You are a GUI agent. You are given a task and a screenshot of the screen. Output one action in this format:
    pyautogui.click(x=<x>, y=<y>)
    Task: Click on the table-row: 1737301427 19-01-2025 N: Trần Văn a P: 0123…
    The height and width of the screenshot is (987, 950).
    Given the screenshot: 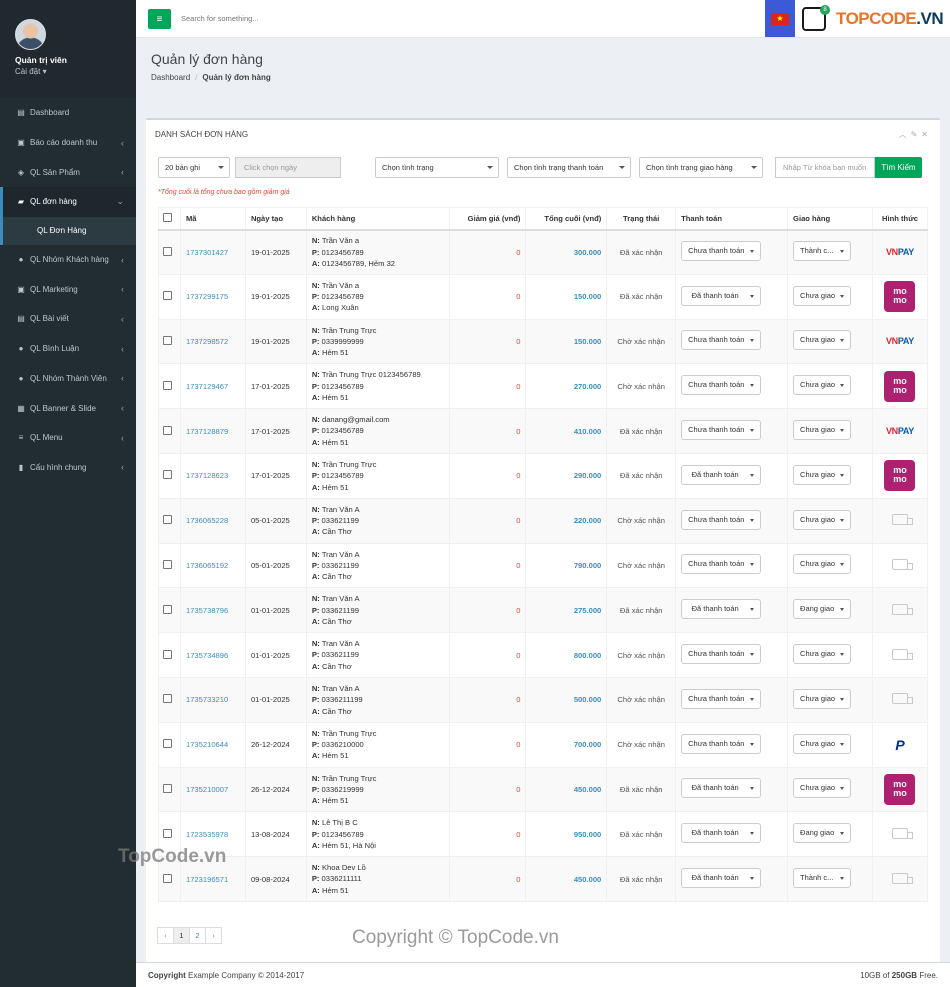 What is the action you would take?
    pyautogui.click(x=543, y=252)
    